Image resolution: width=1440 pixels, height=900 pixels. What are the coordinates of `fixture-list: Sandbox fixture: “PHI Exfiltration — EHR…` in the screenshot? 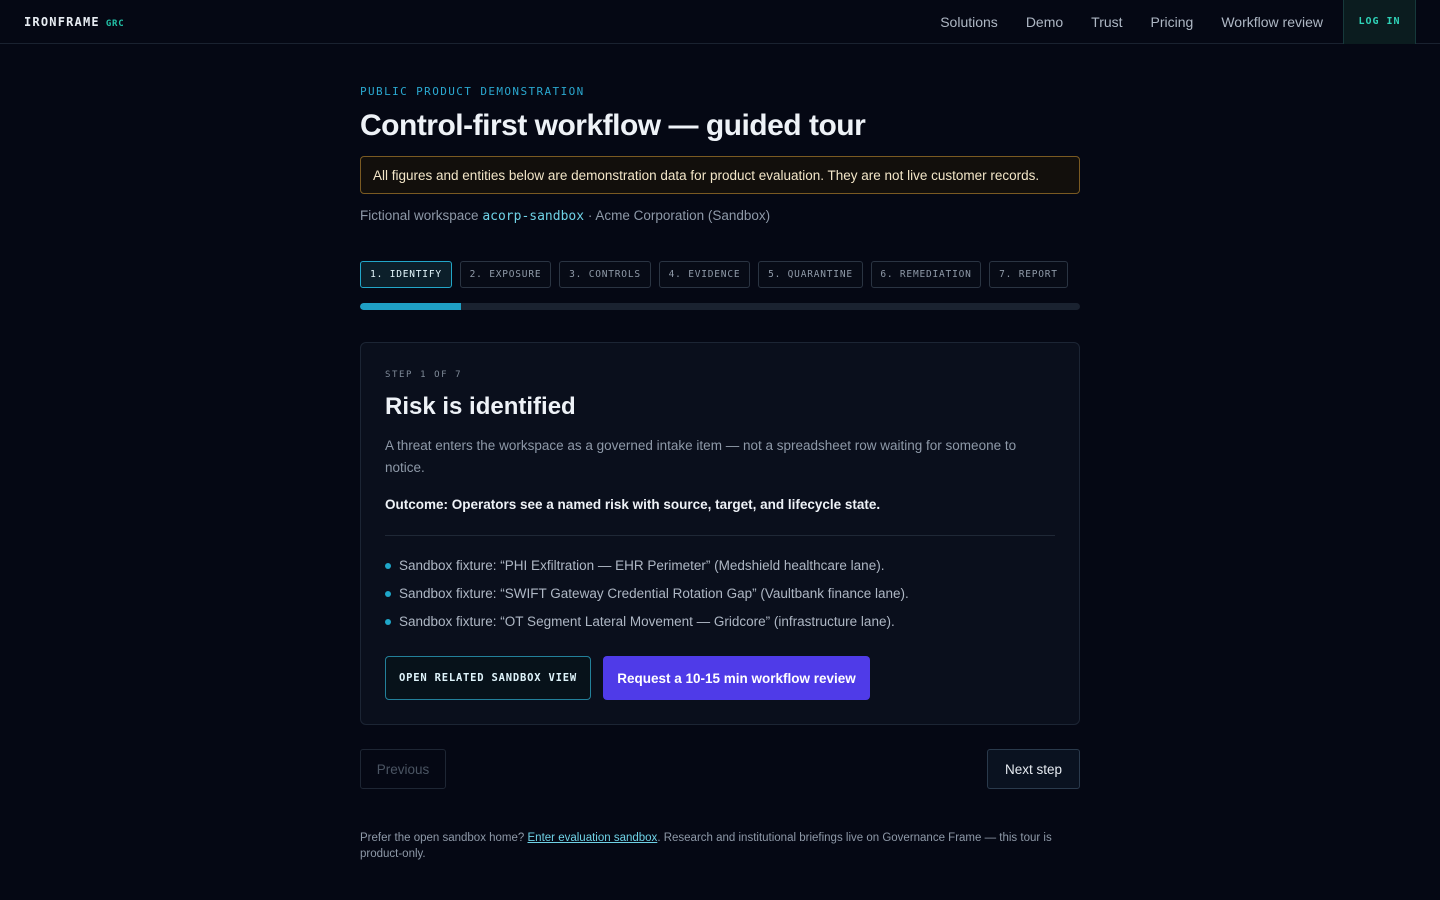 It's located at (720, 598).